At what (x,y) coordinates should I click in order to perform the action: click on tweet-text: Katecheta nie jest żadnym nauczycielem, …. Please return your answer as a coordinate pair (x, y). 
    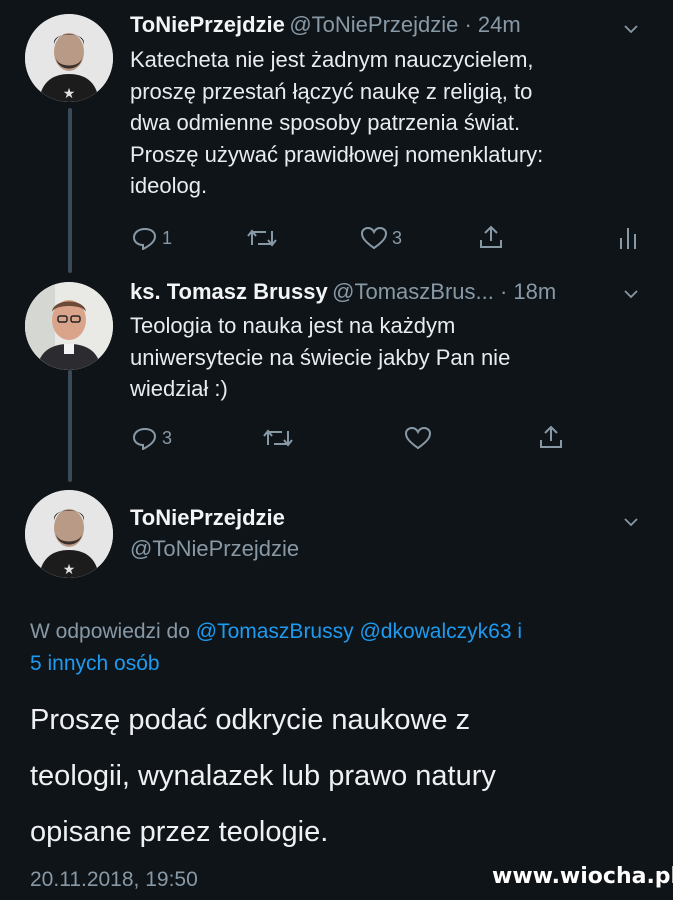
    Looking at the image, I should click on (337, 122).